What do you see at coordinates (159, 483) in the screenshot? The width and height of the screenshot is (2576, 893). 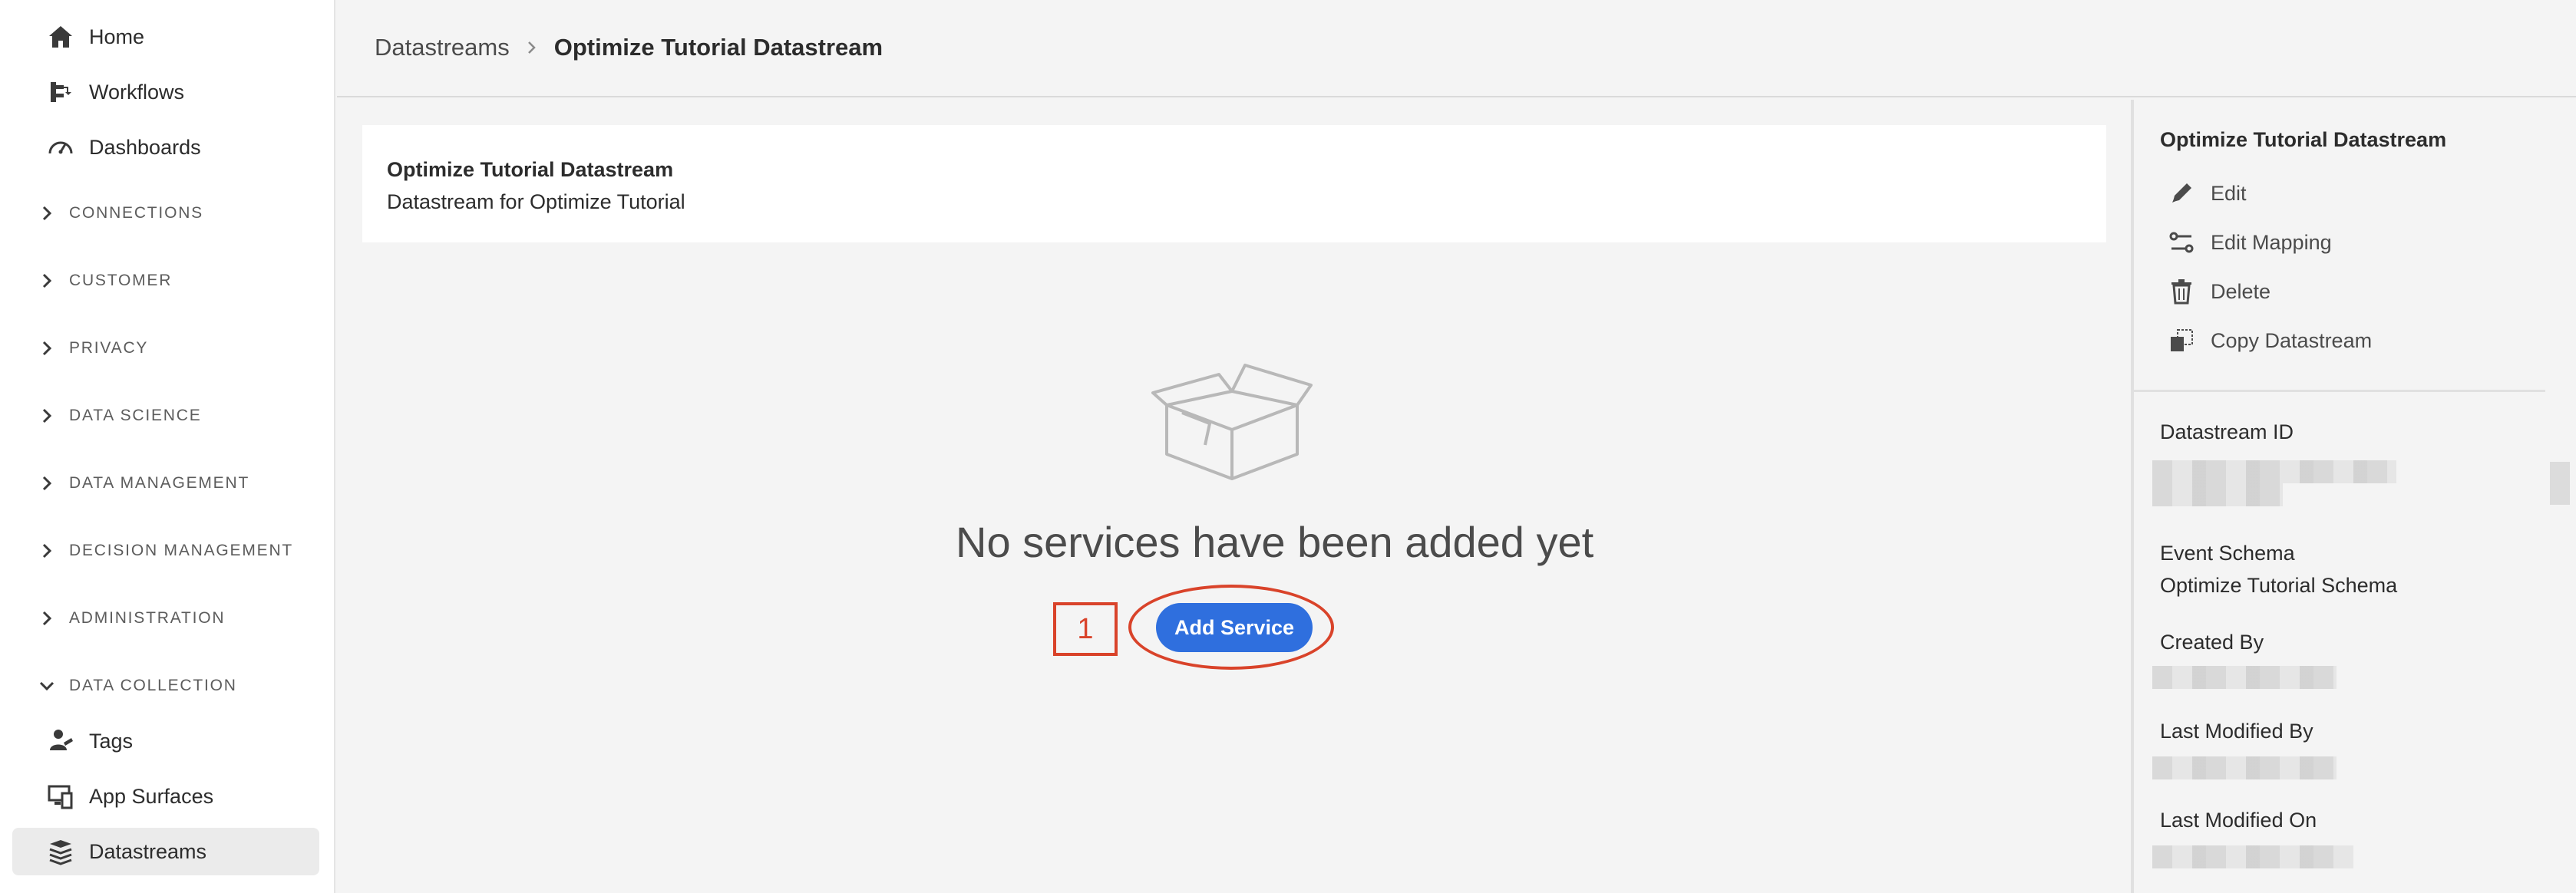 I see `section-label: DATA MANAGEMENT` at bounding box center [159, 483].